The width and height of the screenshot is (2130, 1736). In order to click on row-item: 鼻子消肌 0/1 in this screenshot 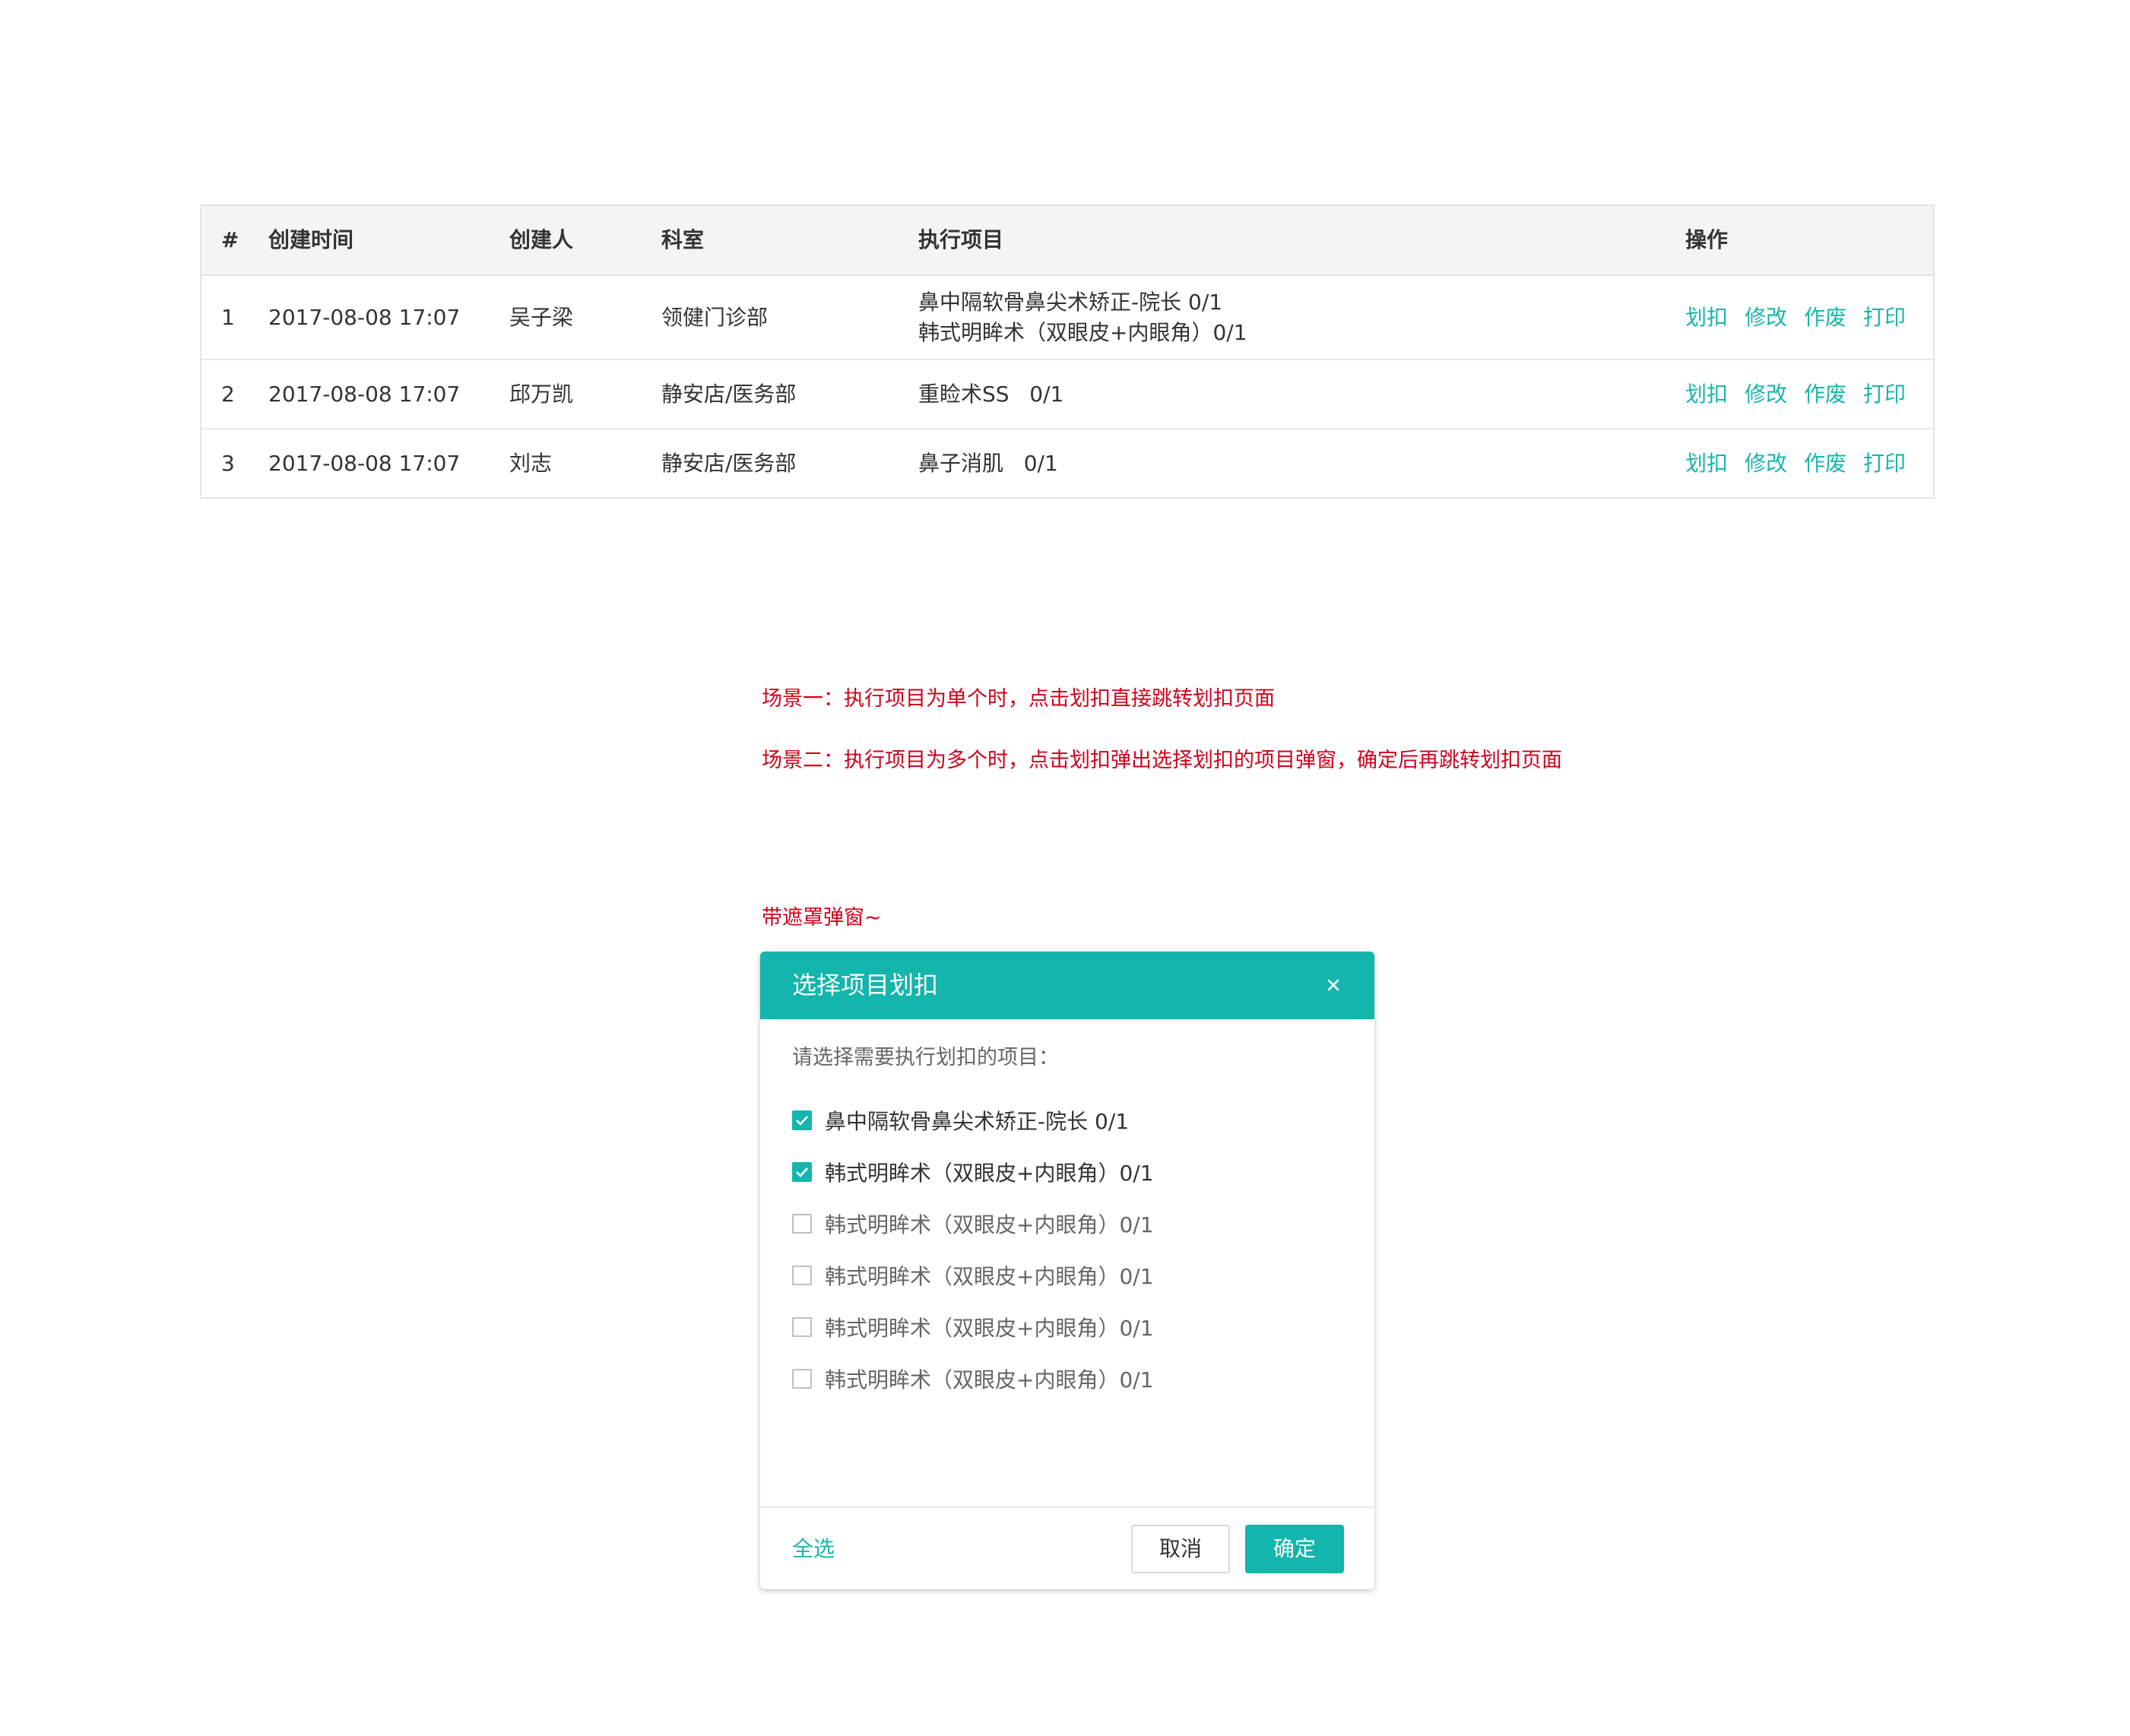, I will do `click(988, 463)`.